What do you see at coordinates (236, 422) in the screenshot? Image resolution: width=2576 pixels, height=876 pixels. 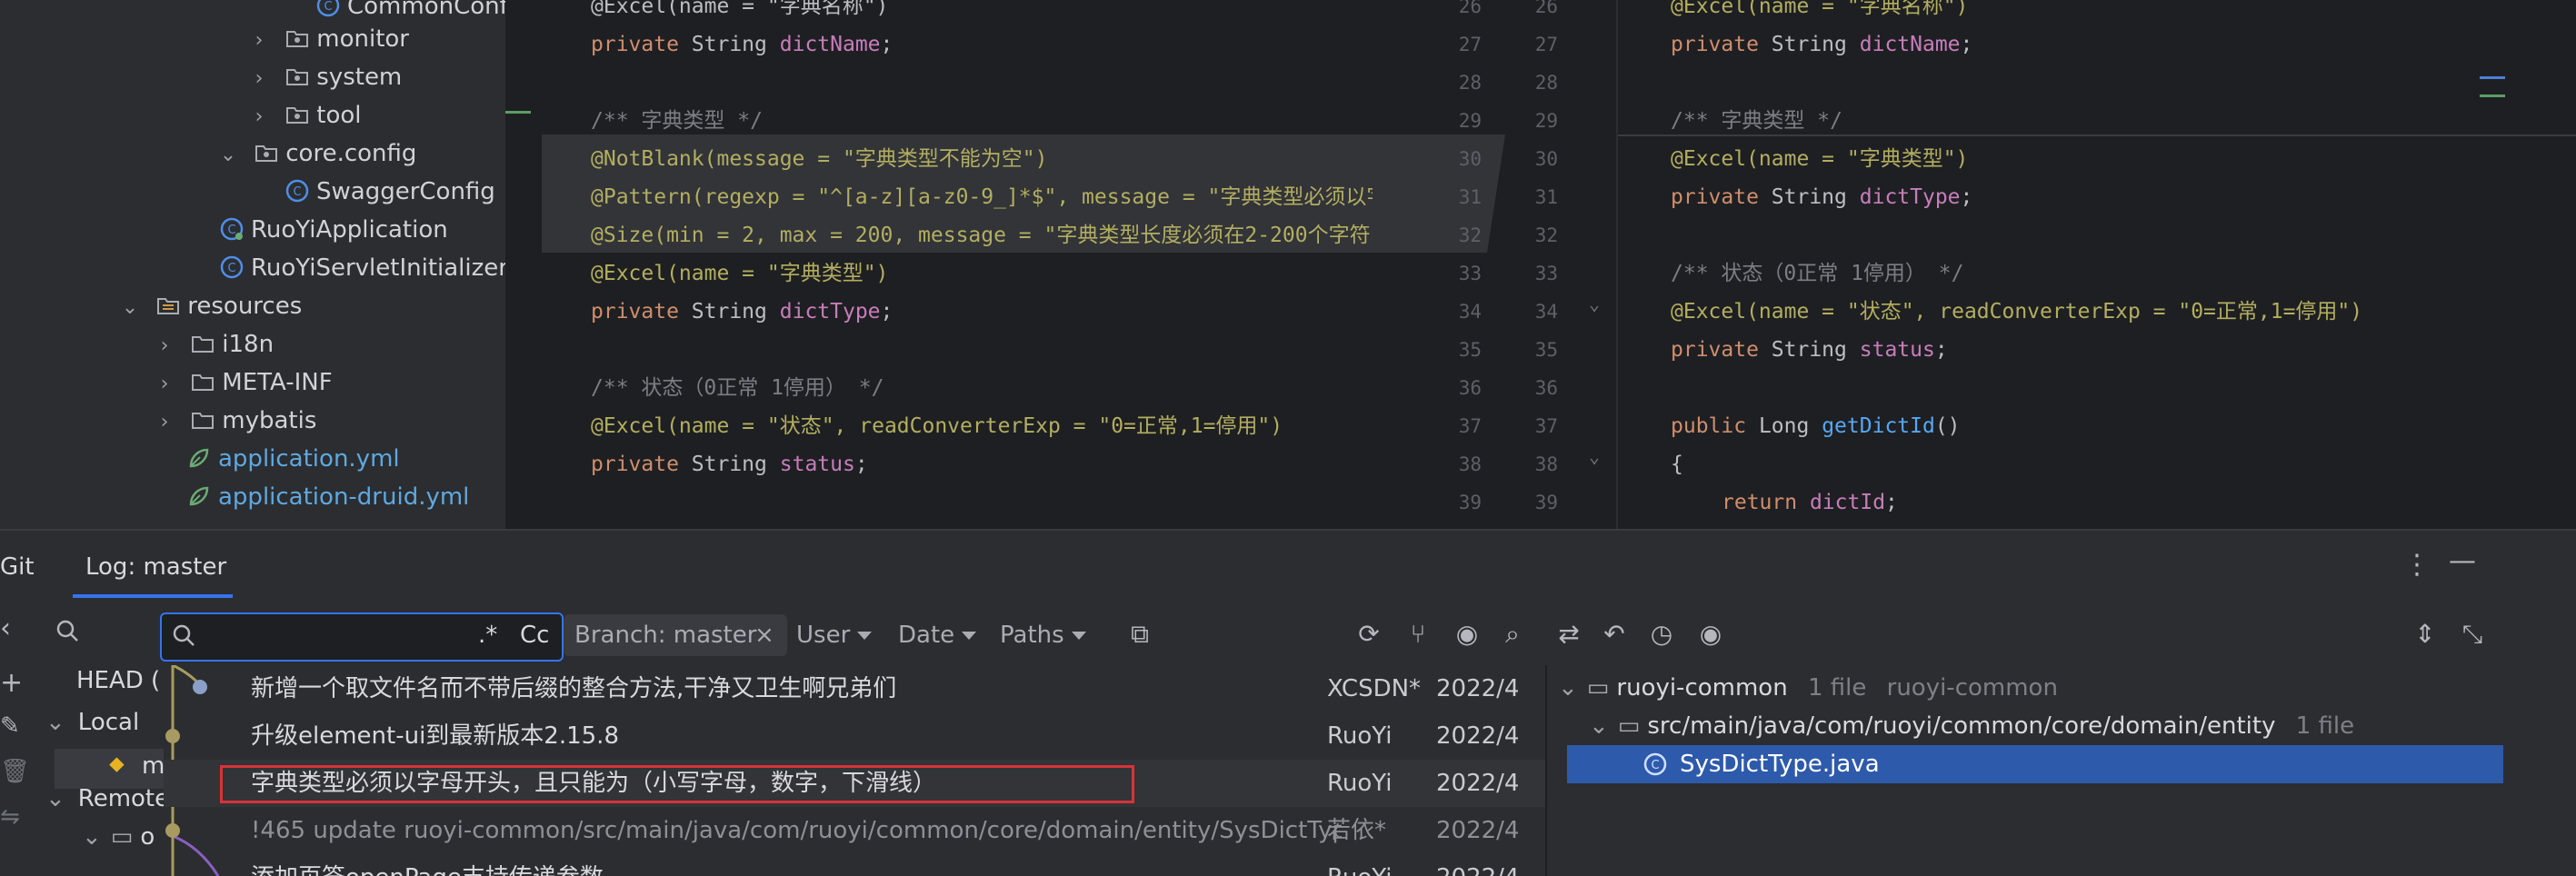 I see `tree-item-mybatis: › mybatis` at bounding box center [236, 422].